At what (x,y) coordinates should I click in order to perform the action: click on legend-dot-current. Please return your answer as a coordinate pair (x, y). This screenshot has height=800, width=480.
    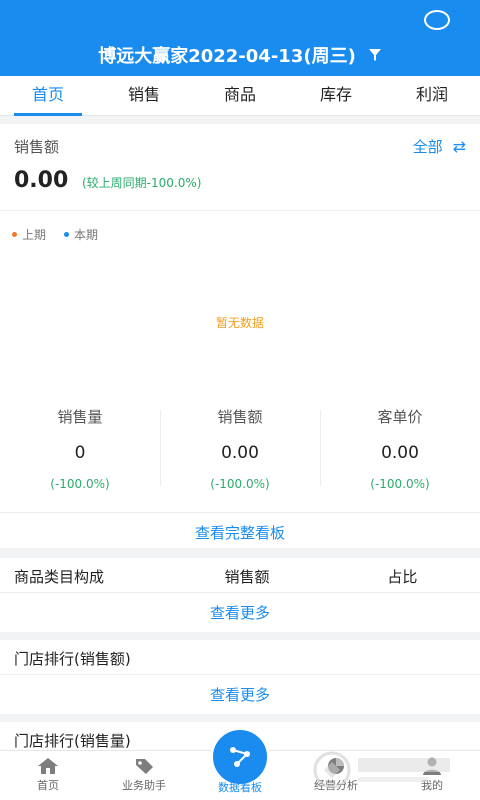
    Looking at the image, I should click on (67, 234).